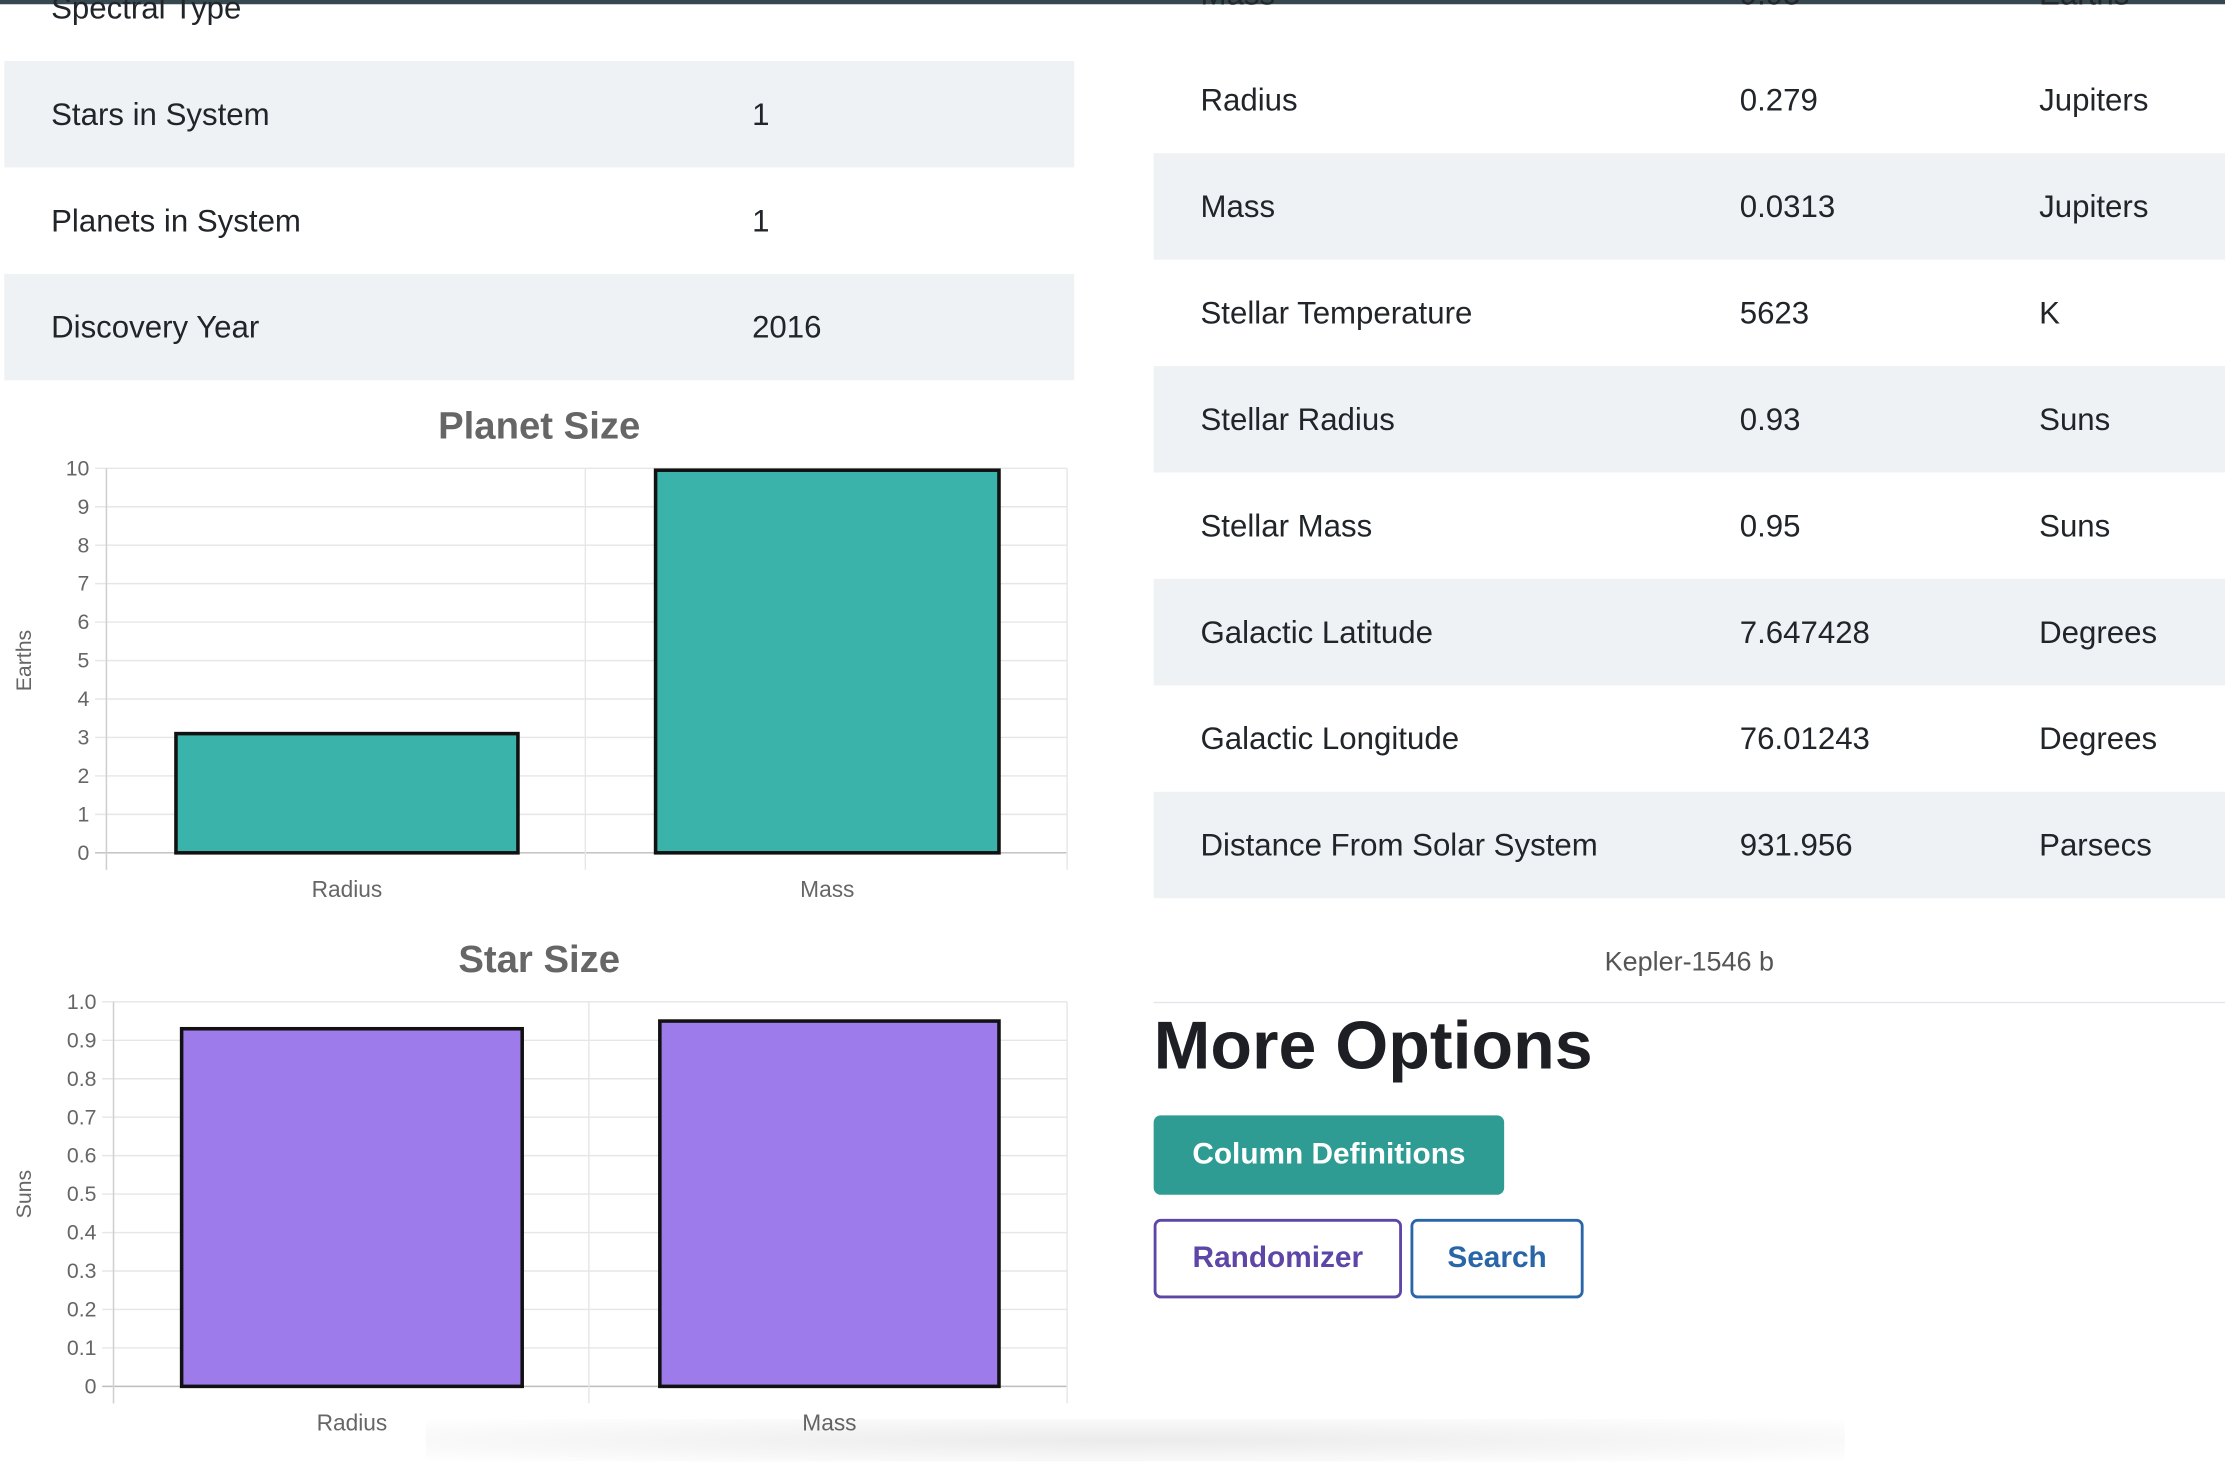 This screenshot has width=2225, height=1462. What do you see at coordinates (78, 468) in the screenshot?
I see `y-tick-label: 10` at bounding box center [78, 468].